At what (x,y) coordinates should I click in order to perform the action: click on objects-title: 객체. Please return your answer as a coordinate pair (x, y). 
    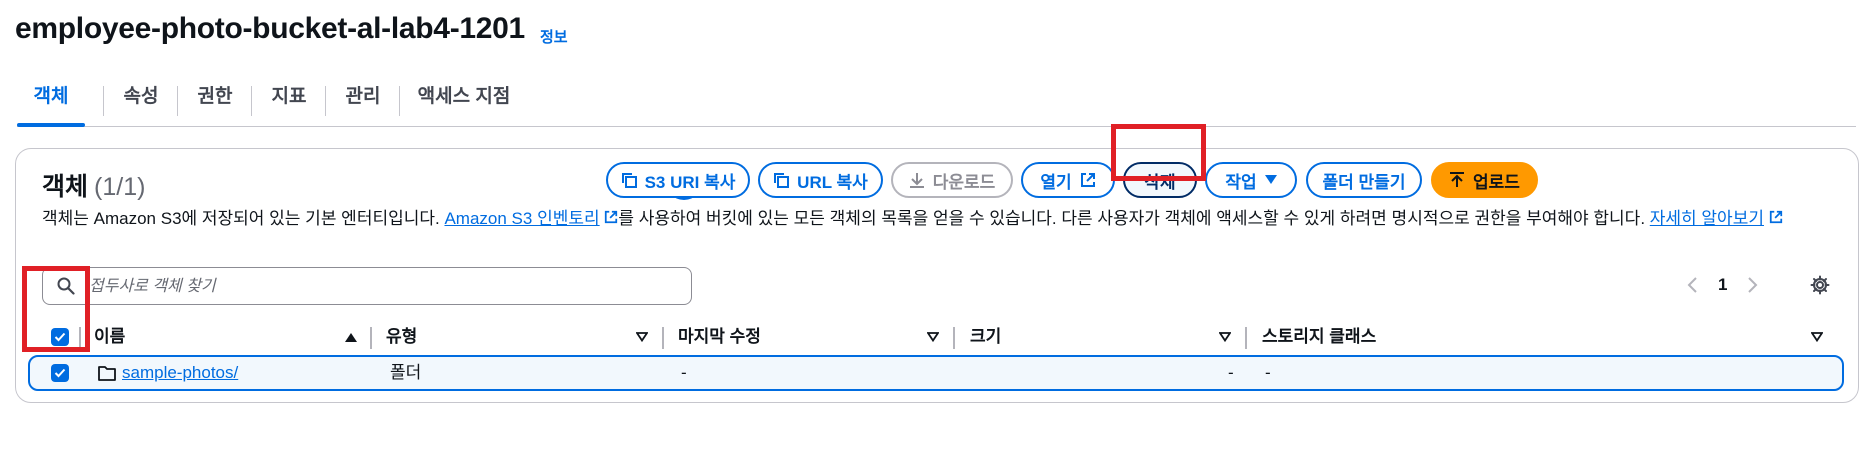
    Looking at the image, I should click on (65, 187).